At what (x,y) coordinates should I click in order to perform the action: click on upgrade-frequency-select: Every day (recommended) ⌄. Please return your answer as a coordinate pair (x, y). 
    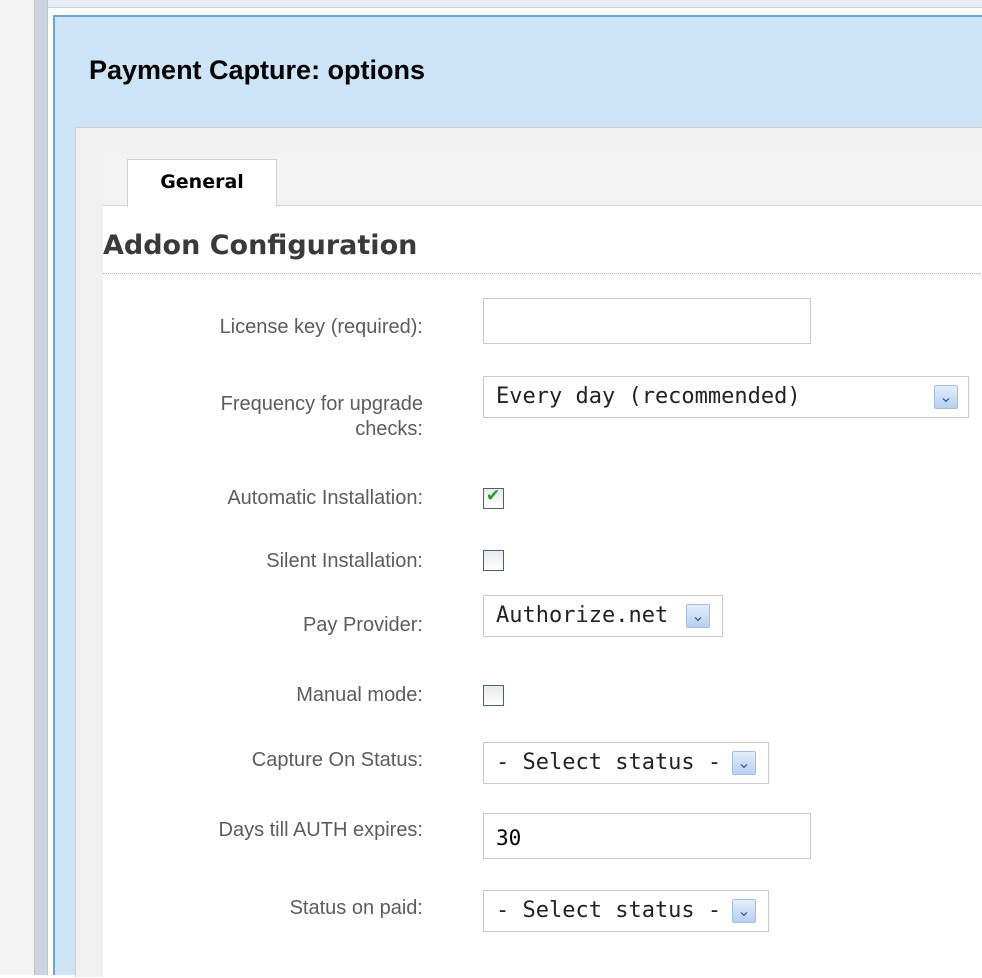
    Looking at the image, I should click on (726, 397).